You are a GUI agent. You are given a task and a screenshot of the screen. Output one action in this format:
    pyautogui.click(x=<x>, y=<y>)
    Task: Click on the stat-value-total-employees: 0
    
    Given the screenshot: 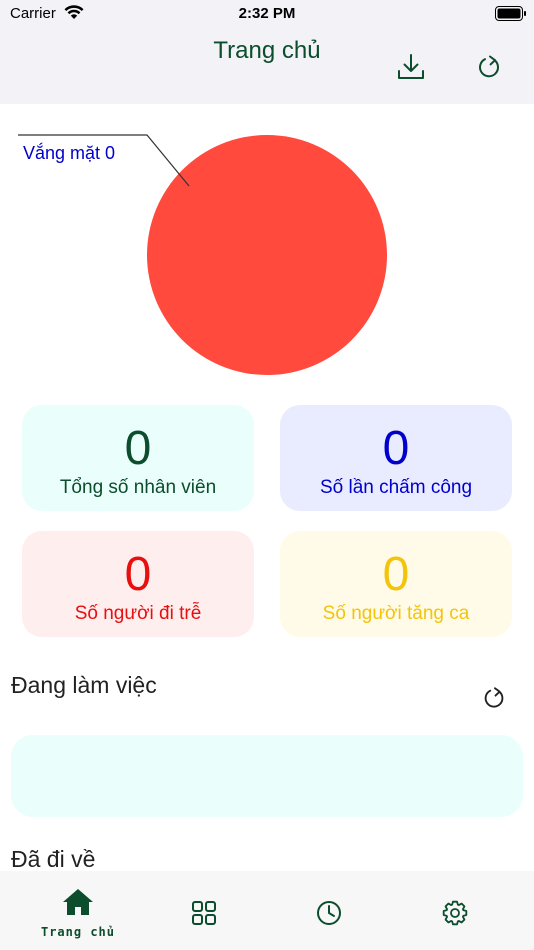 What is the action you would take?
    pyautogui.click(x=138, y=448)
    